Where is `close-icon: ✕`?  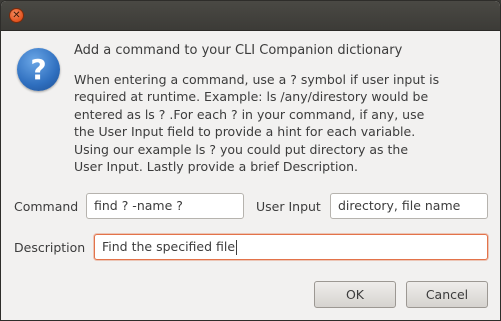
close-icon: ✕ is located at coordinates (16, 15).